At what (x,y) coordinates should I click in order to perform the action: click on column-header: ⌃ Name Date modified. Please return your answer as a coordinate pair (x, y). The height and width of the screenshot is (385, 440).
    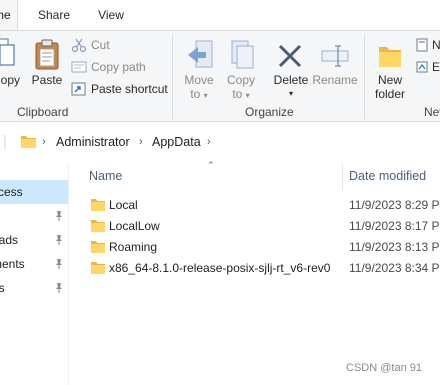
    Looking at the image, I should click on (260, 175).